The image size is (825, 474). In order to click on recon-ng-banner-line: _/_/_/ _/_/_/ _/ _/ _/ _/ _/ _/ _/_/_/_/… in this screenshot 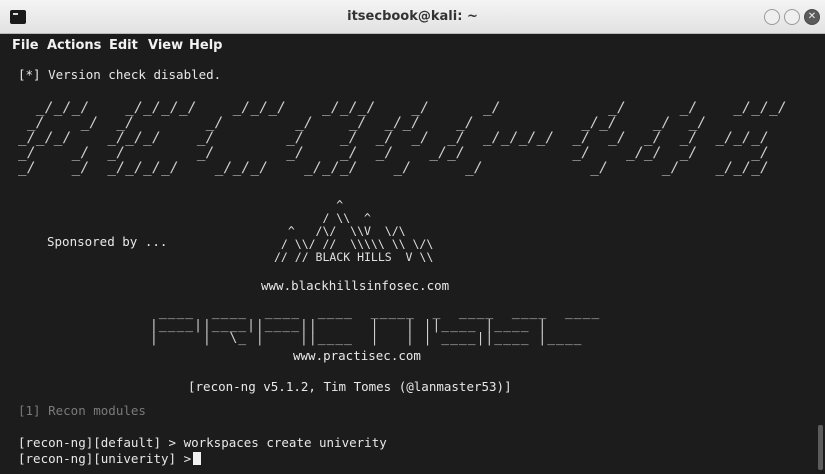, I will do `click(394, 138)`.